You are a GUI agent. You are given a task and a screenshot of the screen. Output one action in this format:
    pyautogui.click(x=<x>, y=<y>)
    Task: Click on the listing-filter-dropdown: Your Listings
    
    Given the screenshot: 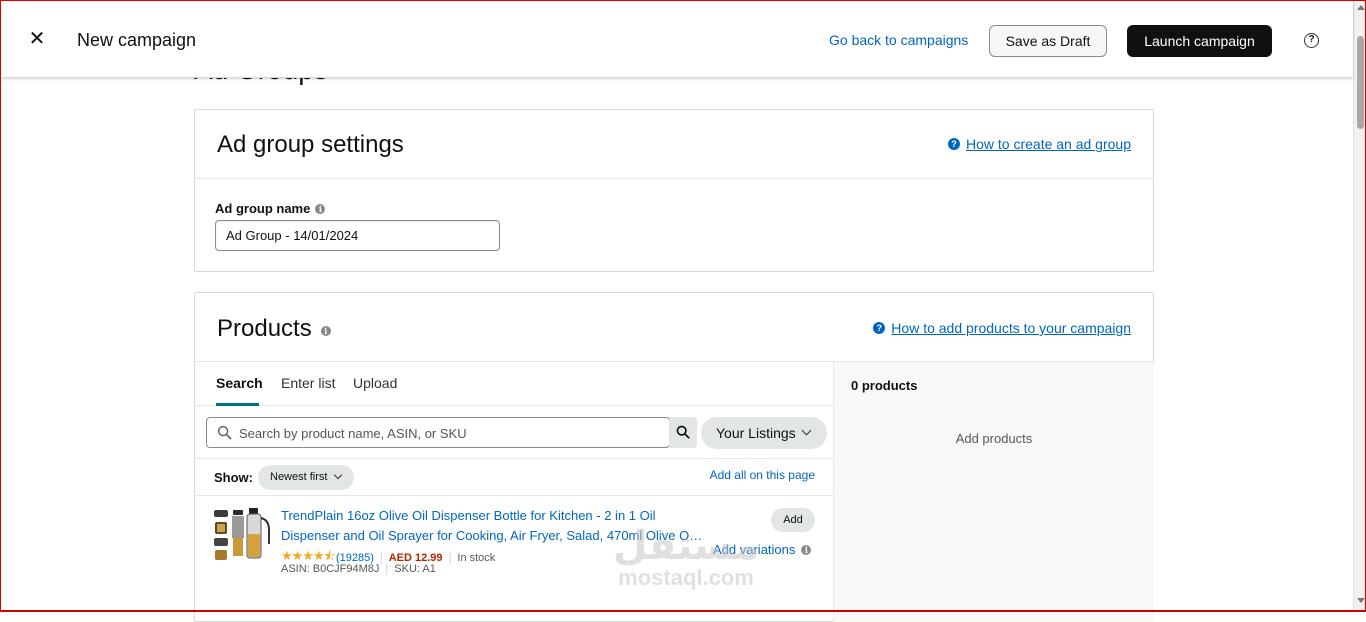 What is the action you would take?
    pyautogui.click(x=764, y=433)
    